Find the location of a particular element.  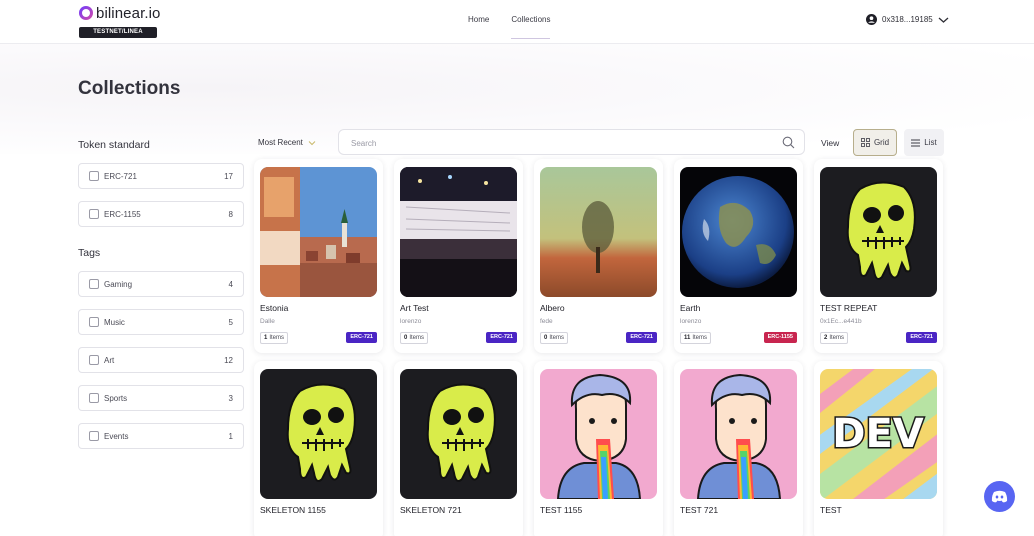

collection-name: SKELETON 1155 is located at coordinates (293, 510).